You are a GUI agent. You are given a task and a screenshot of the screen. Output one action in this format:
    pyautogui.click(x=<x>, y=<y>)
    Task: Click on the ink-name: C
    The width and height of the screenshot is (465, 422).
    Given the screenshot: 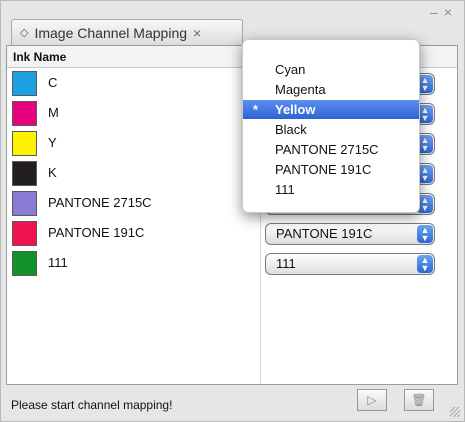 What is the action you would take?
    pyautogui.click(x=53, y=82)
    